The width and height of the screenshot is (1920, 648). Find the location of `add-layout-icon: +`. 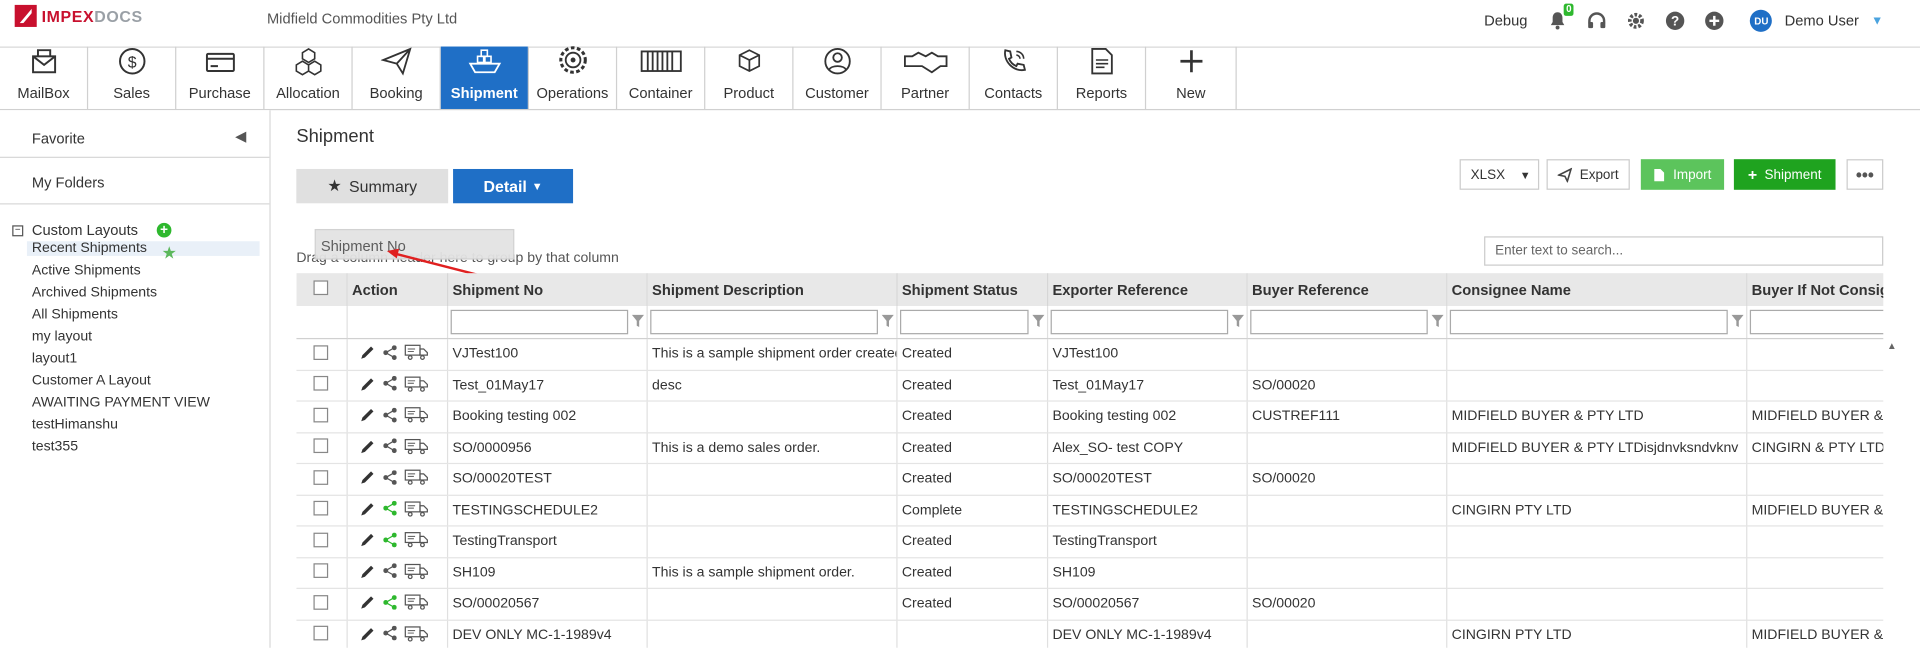

add-layout-icon: + is located at coordinates (164, 230).